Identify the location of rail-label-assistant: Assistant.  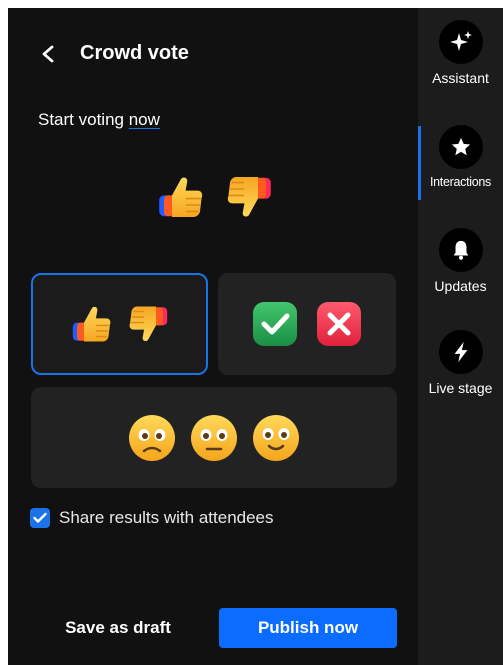
(460, 78).